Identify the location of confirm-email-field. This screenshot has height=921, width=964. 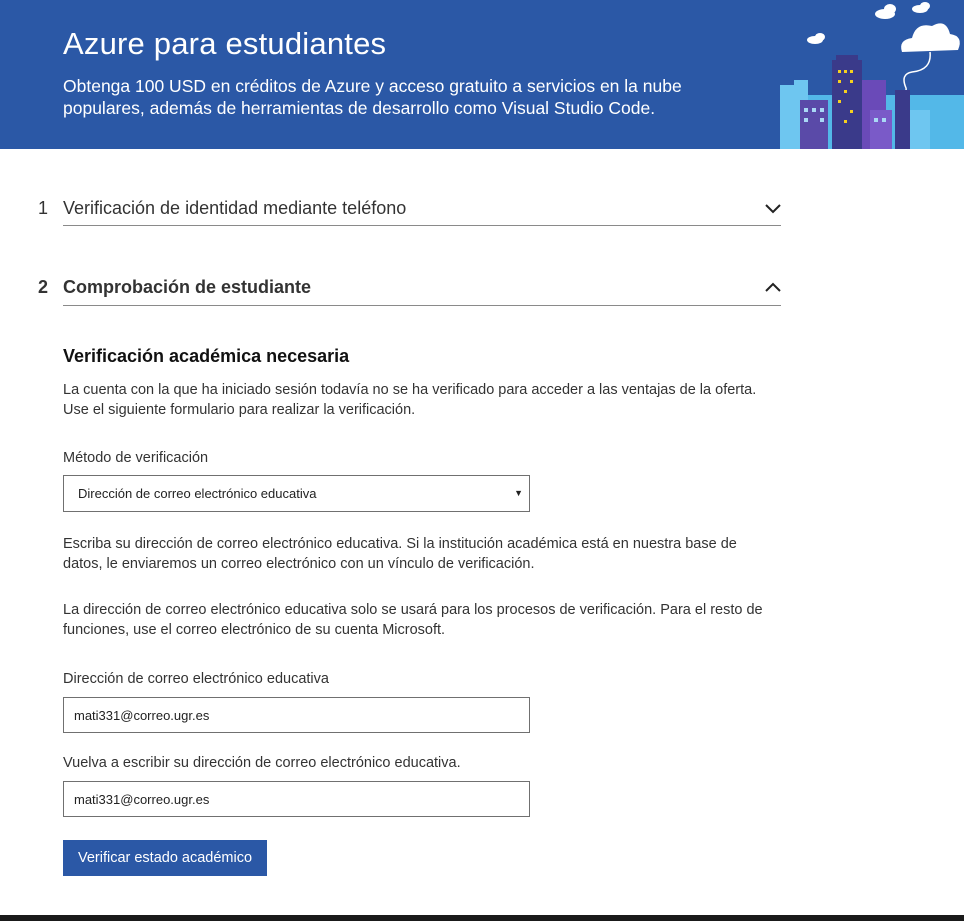
(296, 799).